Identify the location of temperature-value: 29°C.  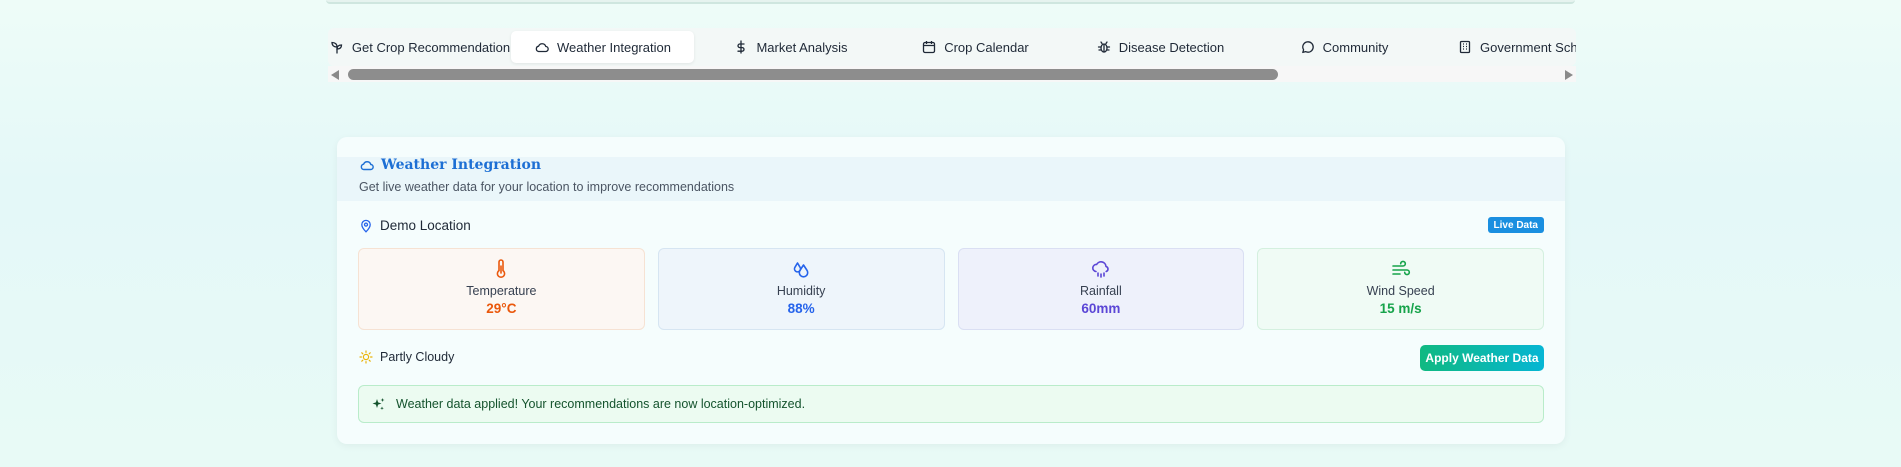
(501, 308).